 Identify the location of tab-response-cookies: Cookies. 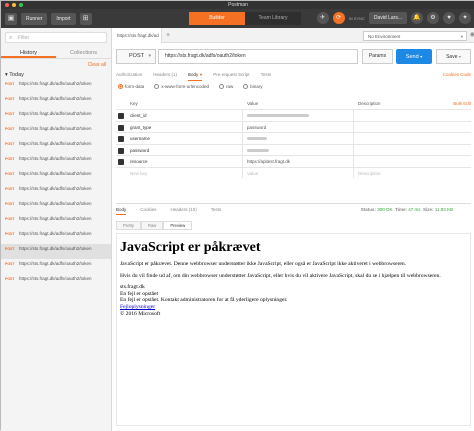
(148, 209).